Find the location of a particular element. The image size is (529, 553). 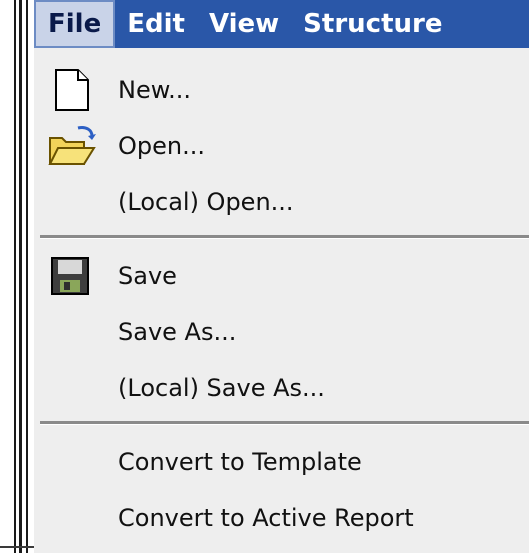

menu-item-convert-to-template: Convert to Template is located at coordinates (281, 462).